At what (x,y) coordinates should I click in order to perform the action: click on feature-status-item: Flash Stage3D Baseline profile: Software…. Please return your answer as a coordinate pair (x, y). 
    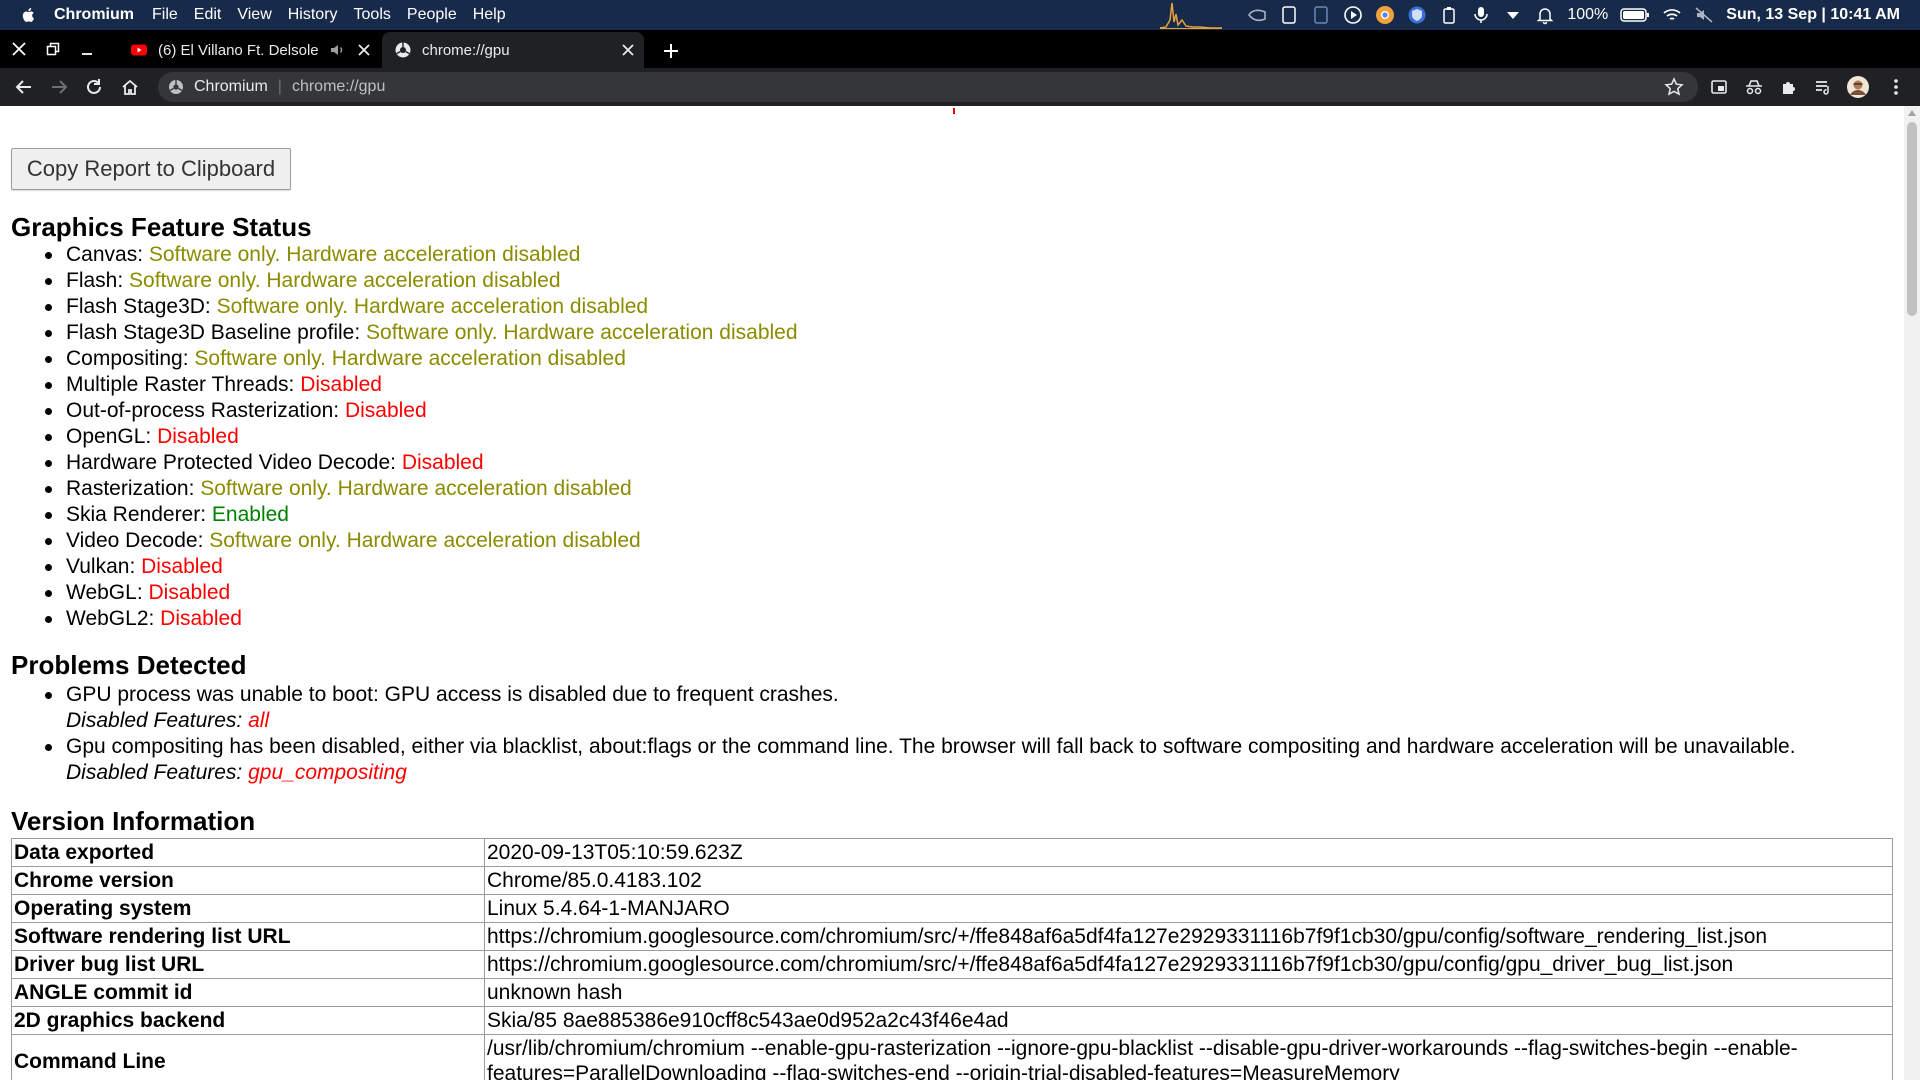
    Looking at the image, I should click on (950, 333).